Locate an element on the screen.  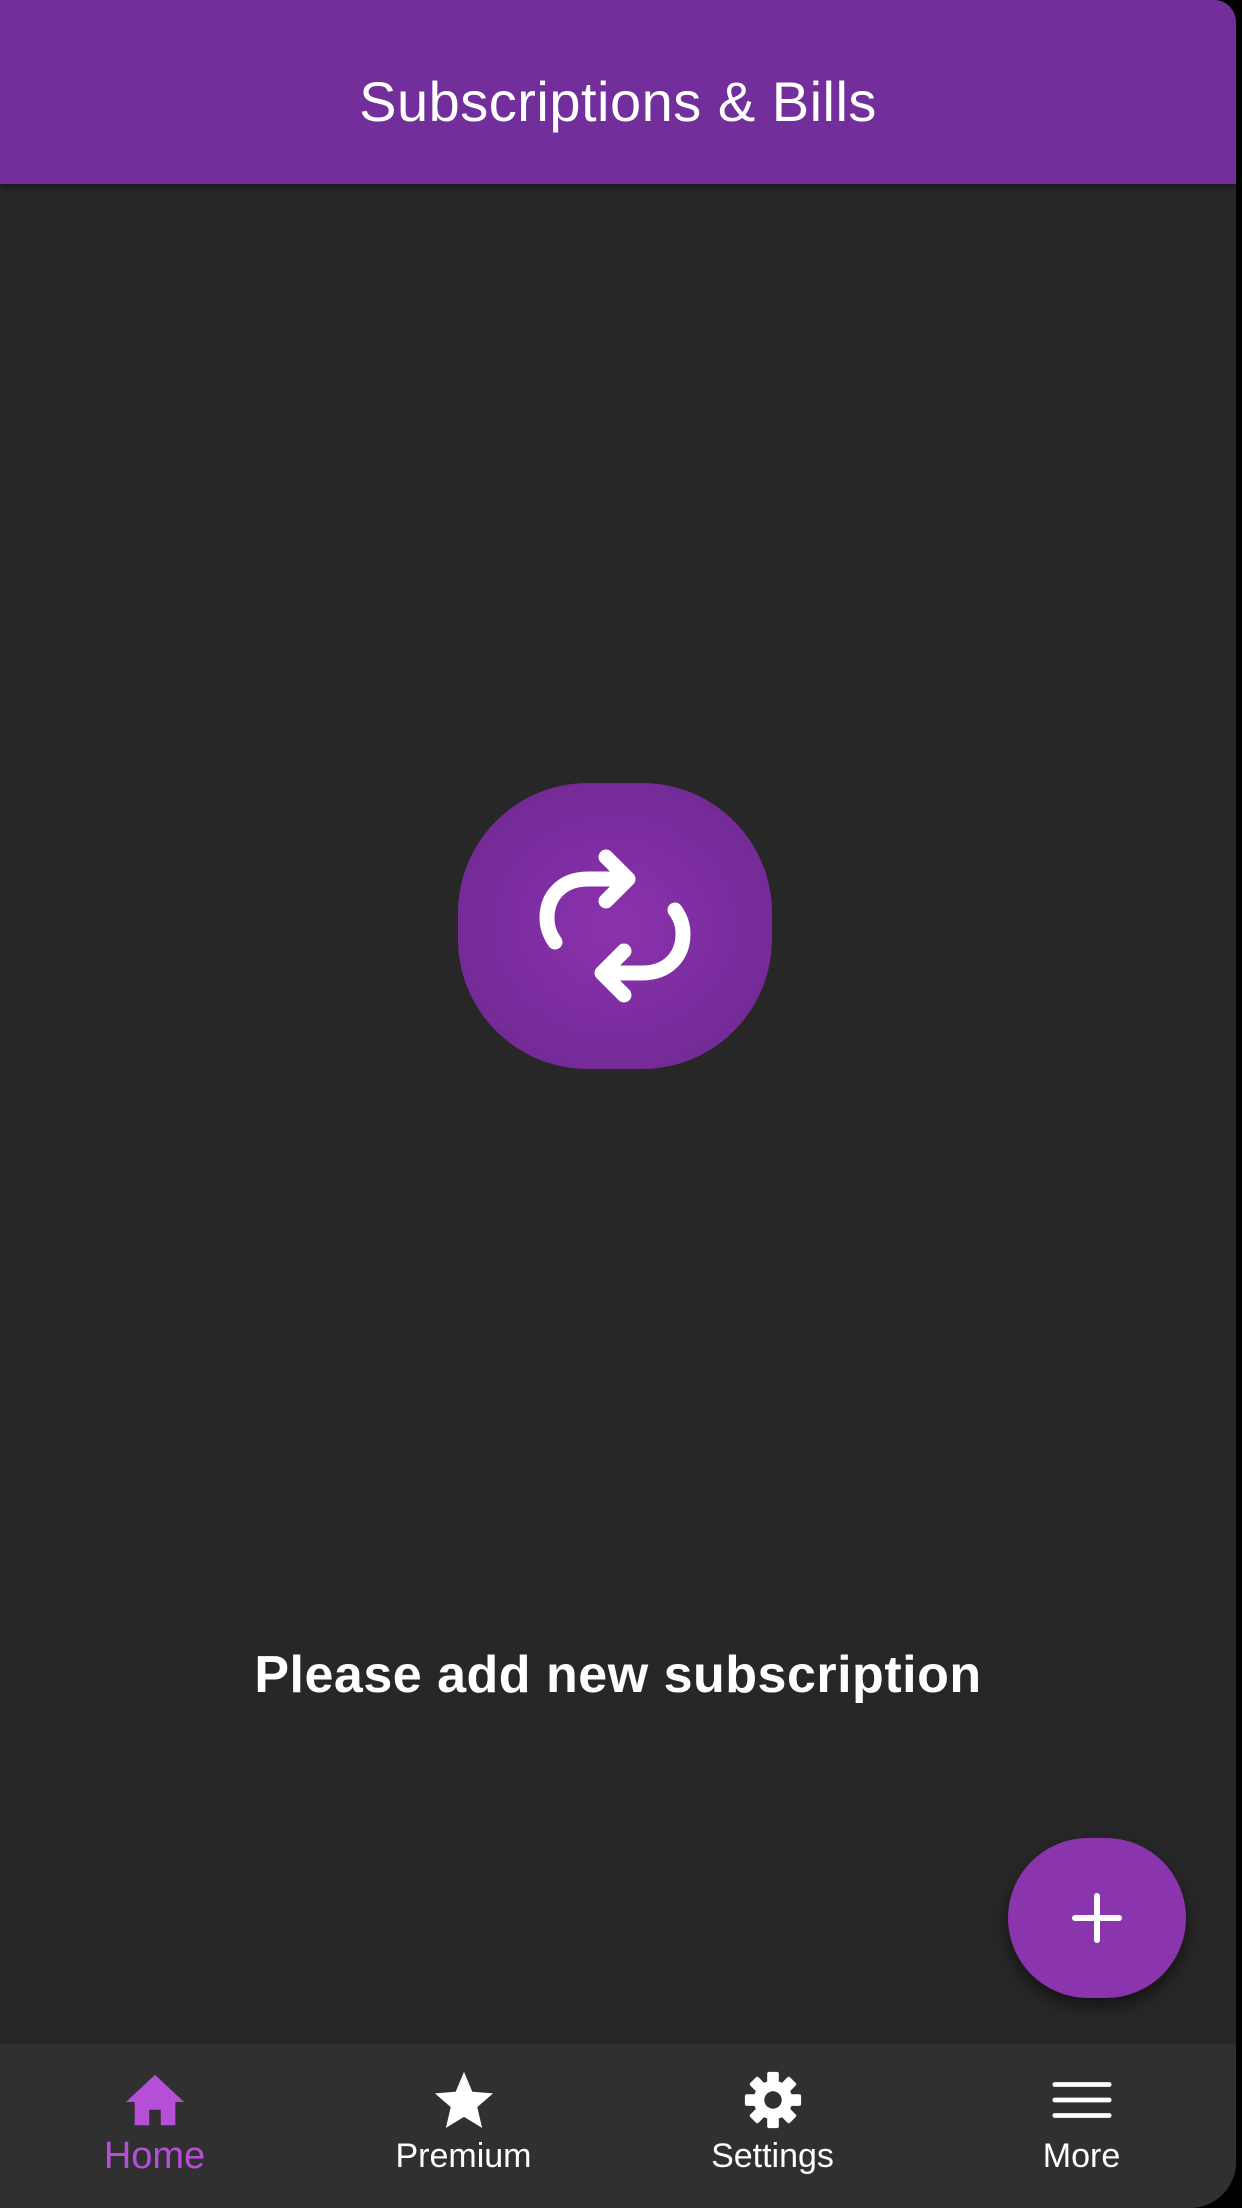
plus-icon is located at coordinates (1097, 1918).